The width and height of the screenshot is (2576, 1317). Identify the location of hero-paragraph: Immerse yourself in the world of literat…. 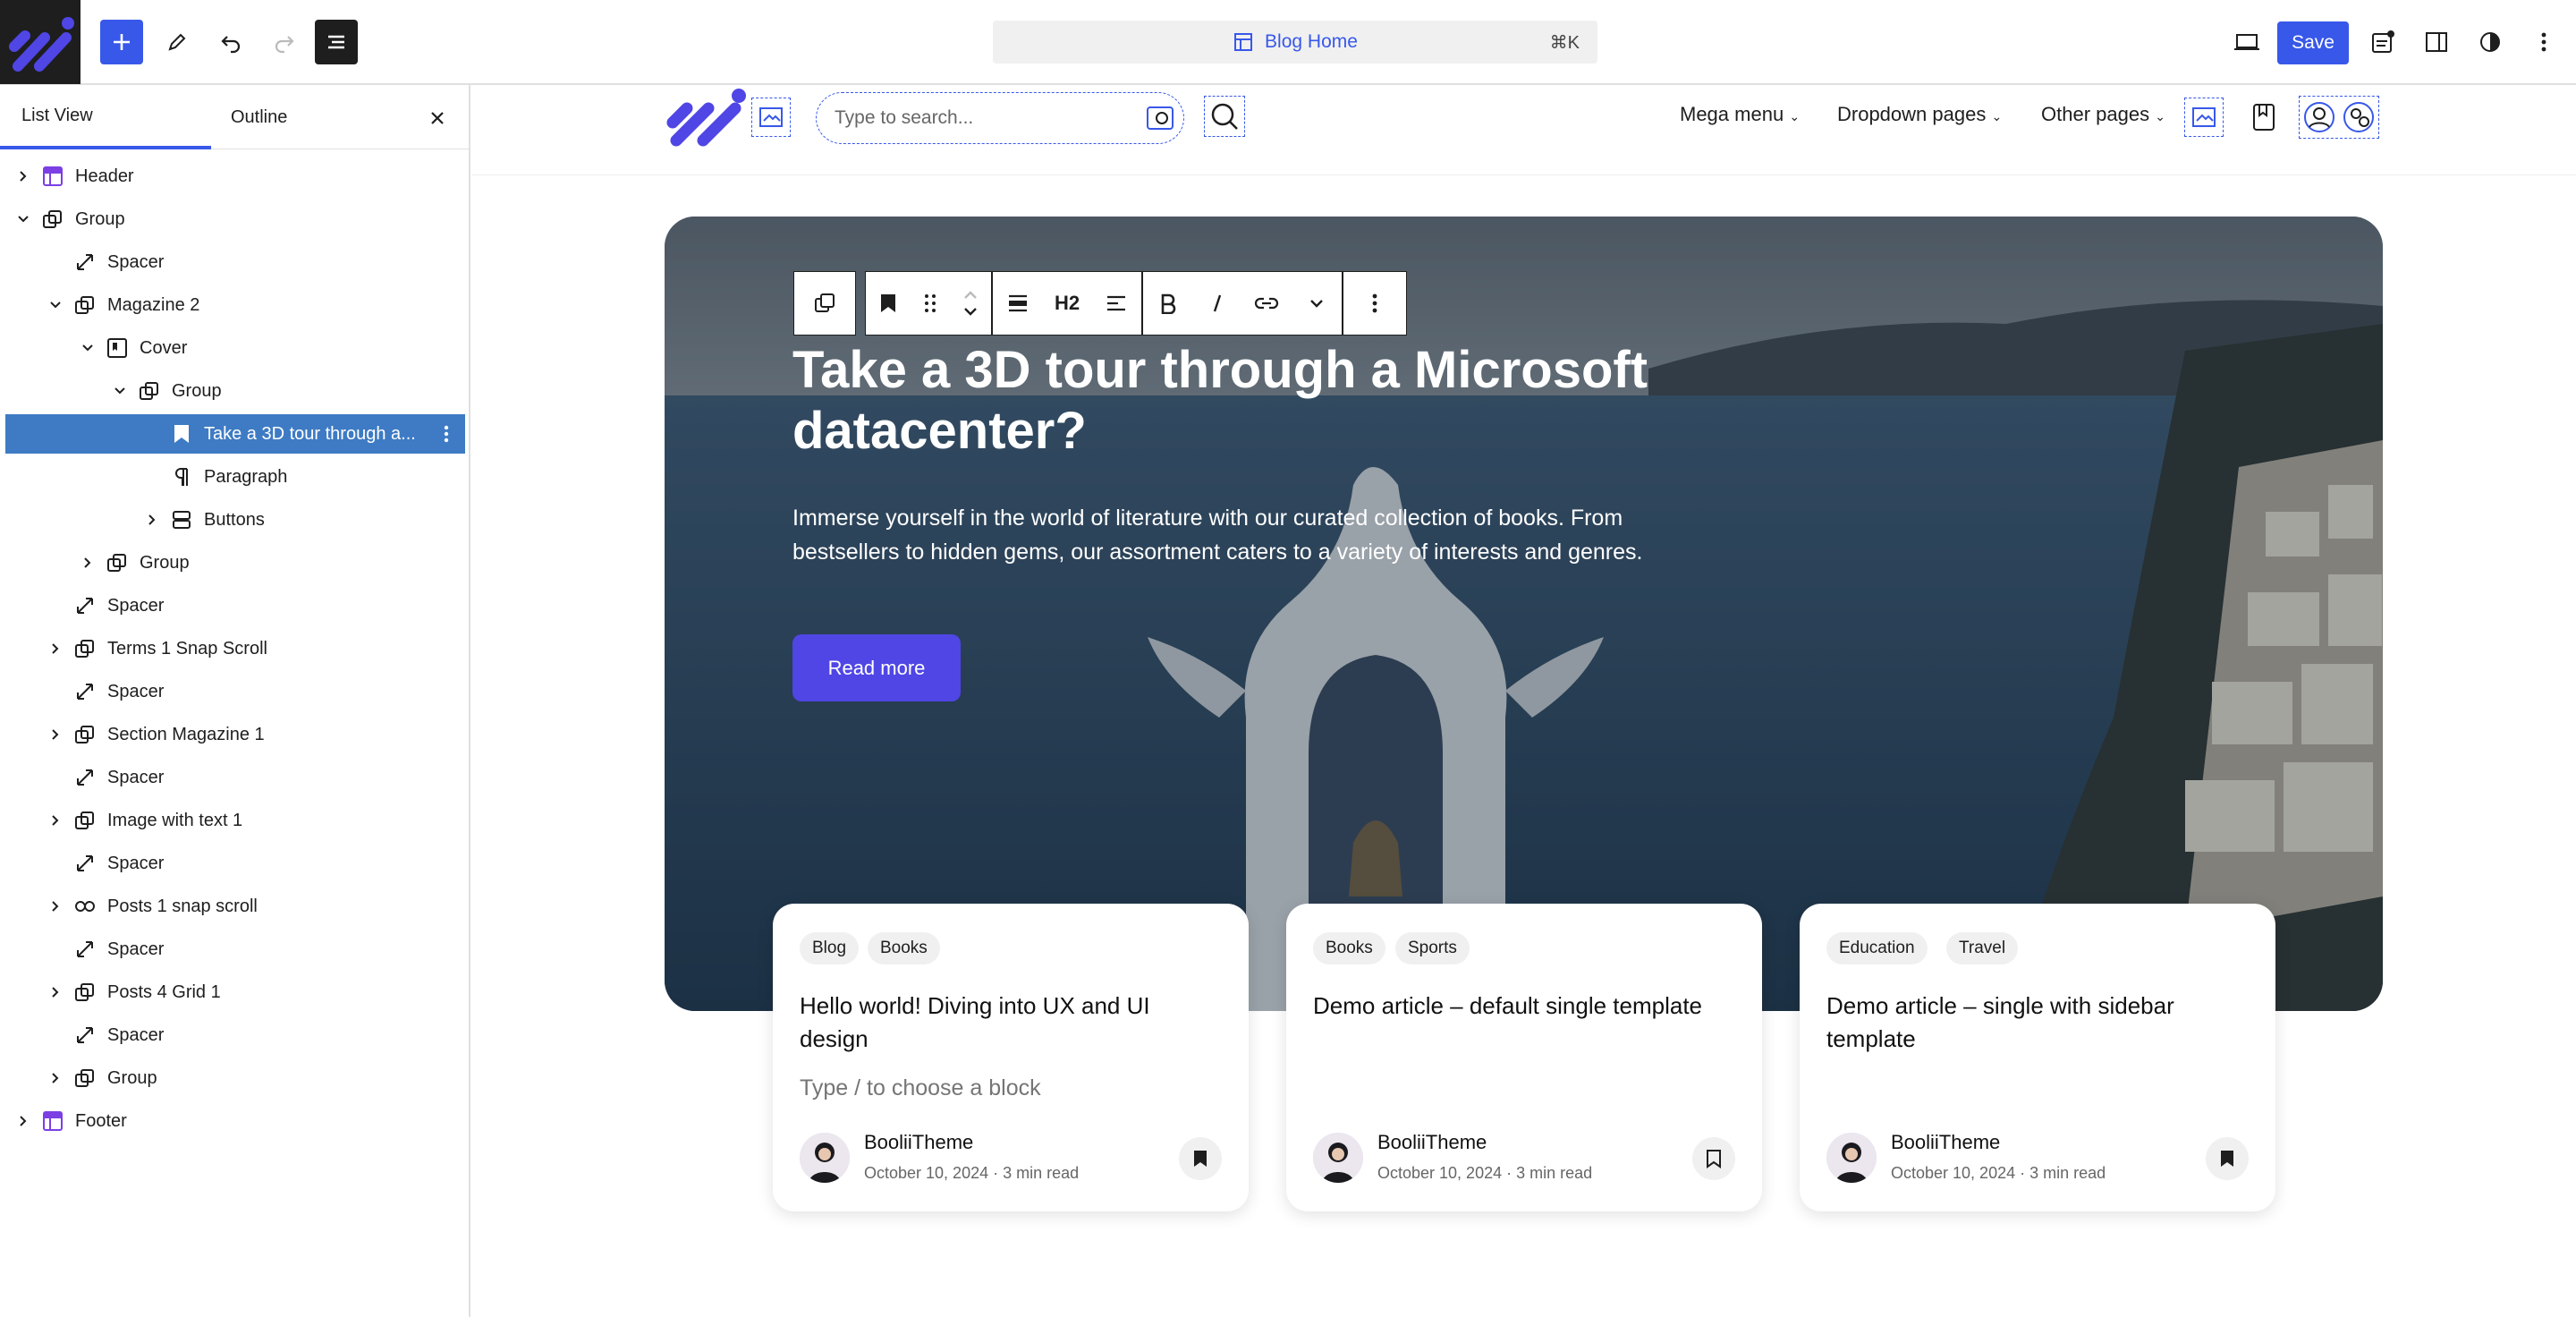
(1253, 535).